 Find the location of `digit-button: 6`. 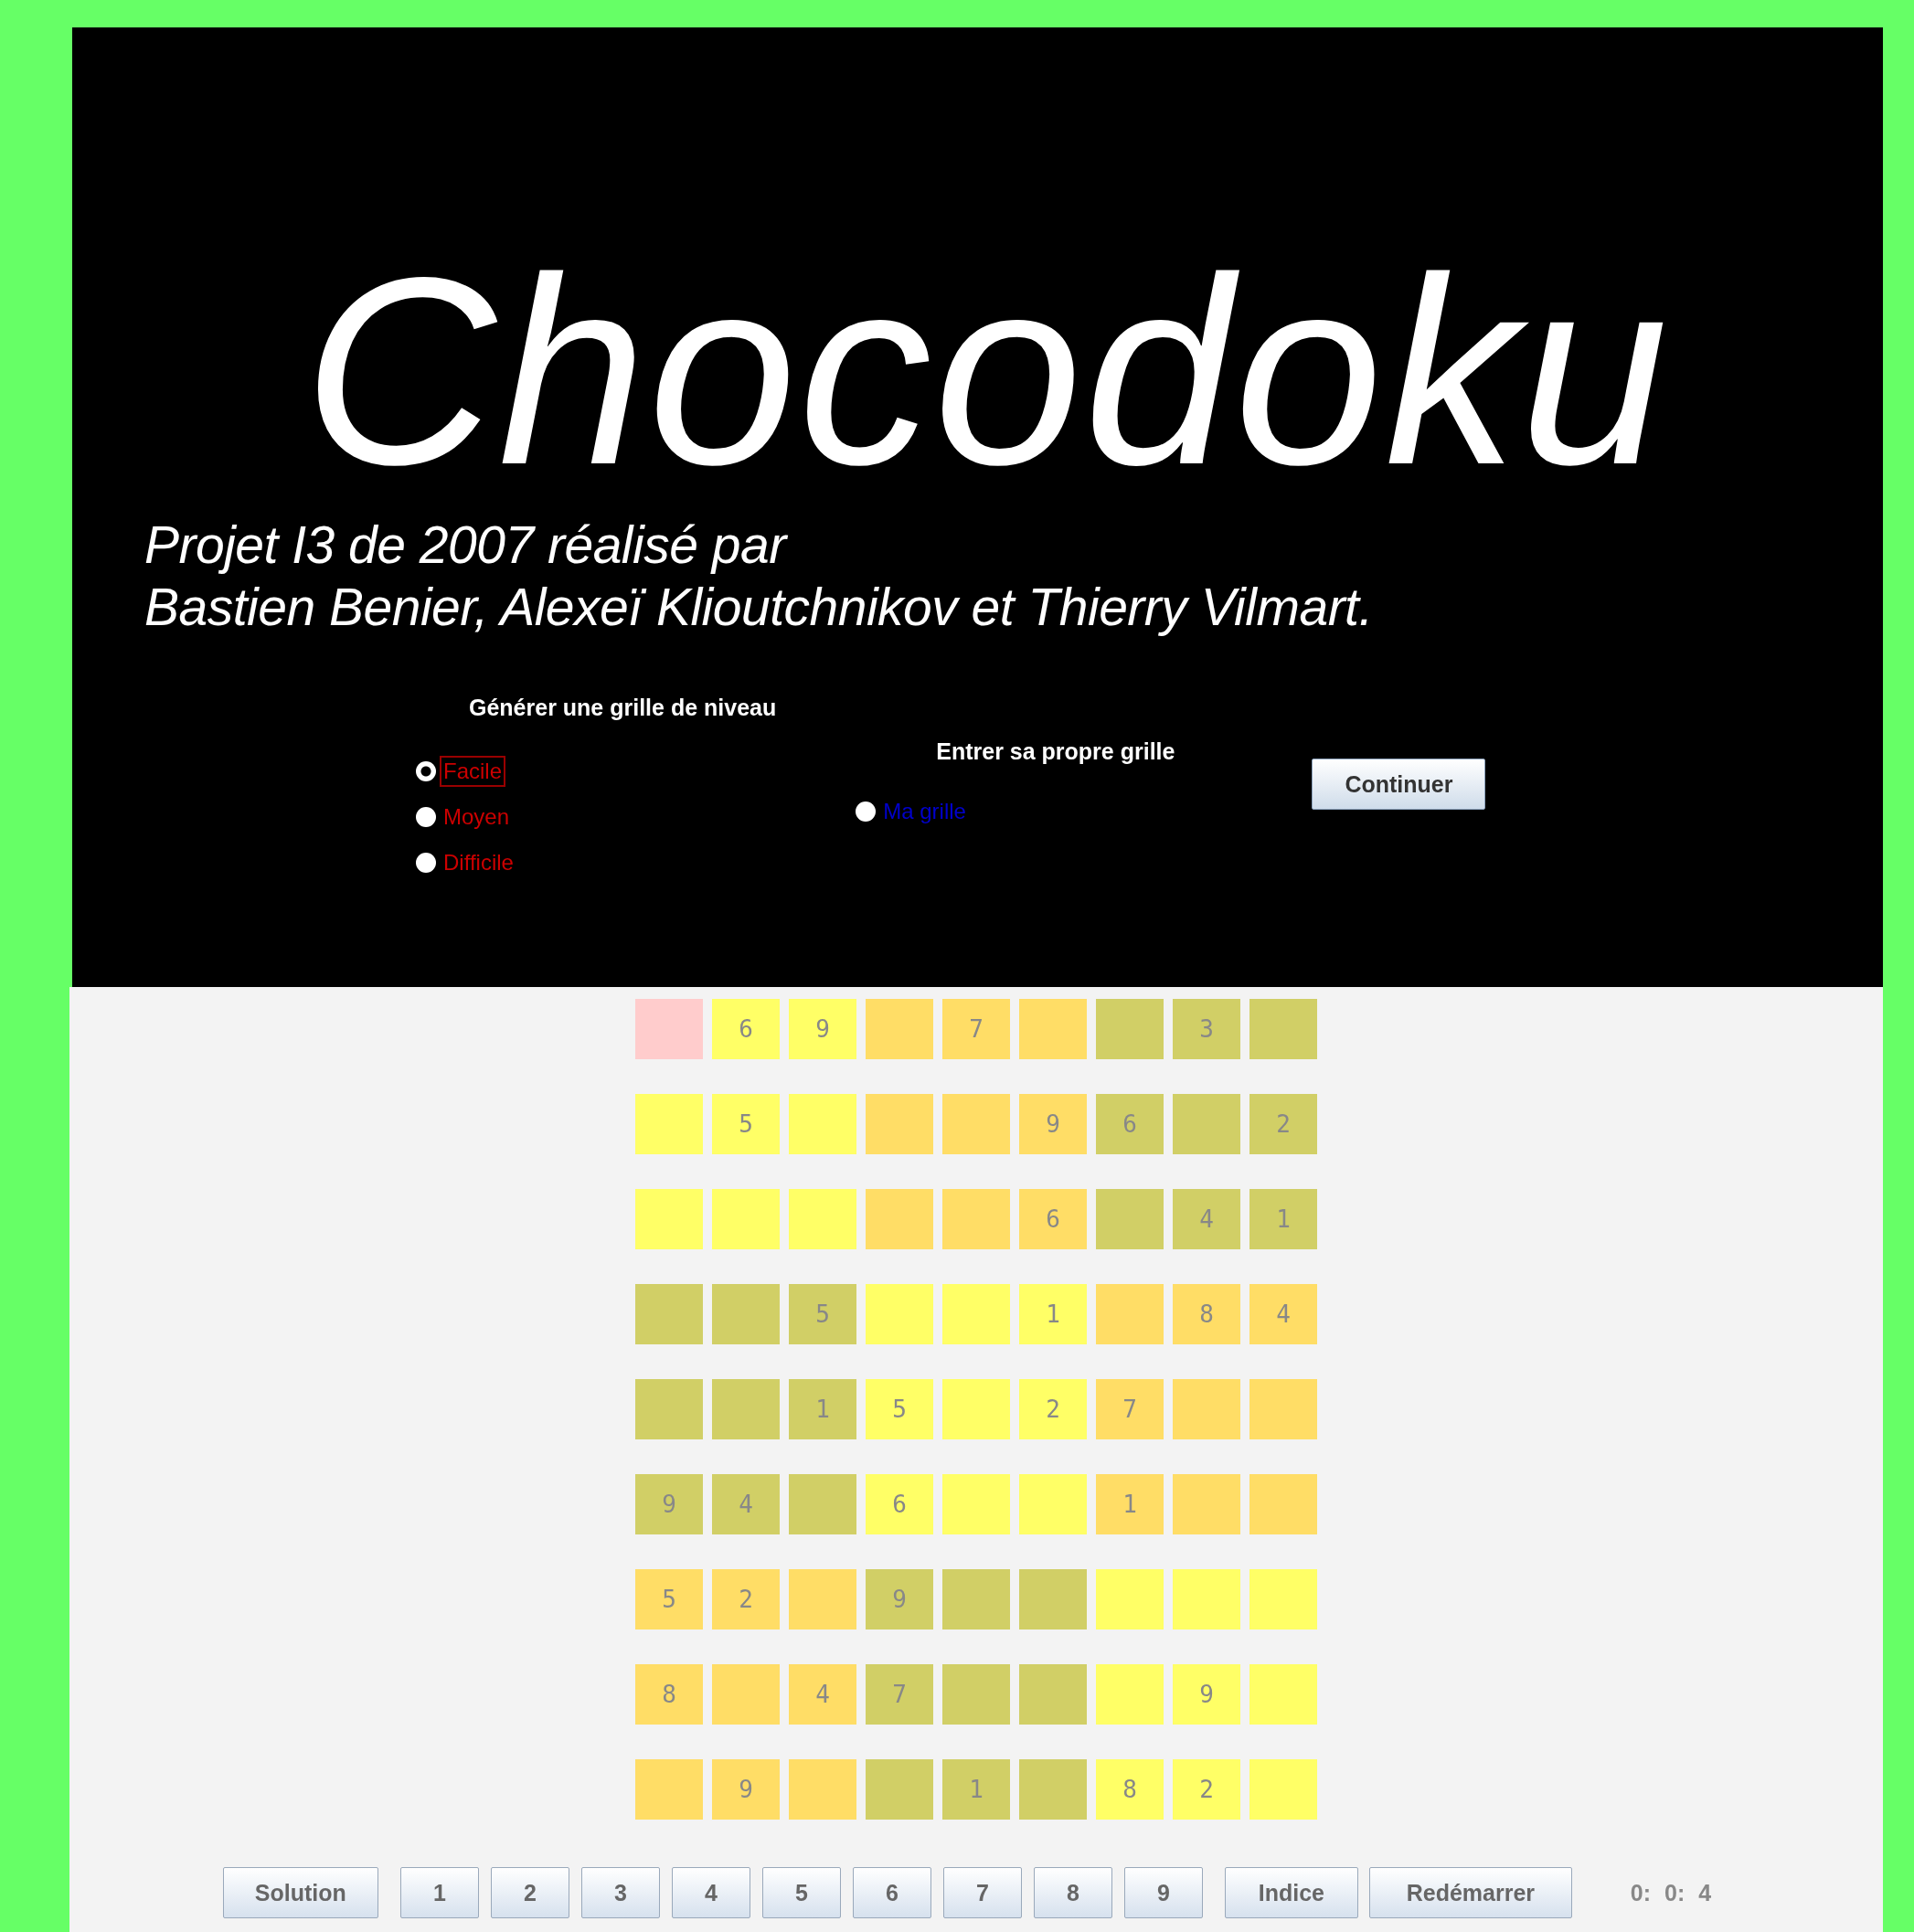

digit-button: 6 is located at coordinates (891, 1892).